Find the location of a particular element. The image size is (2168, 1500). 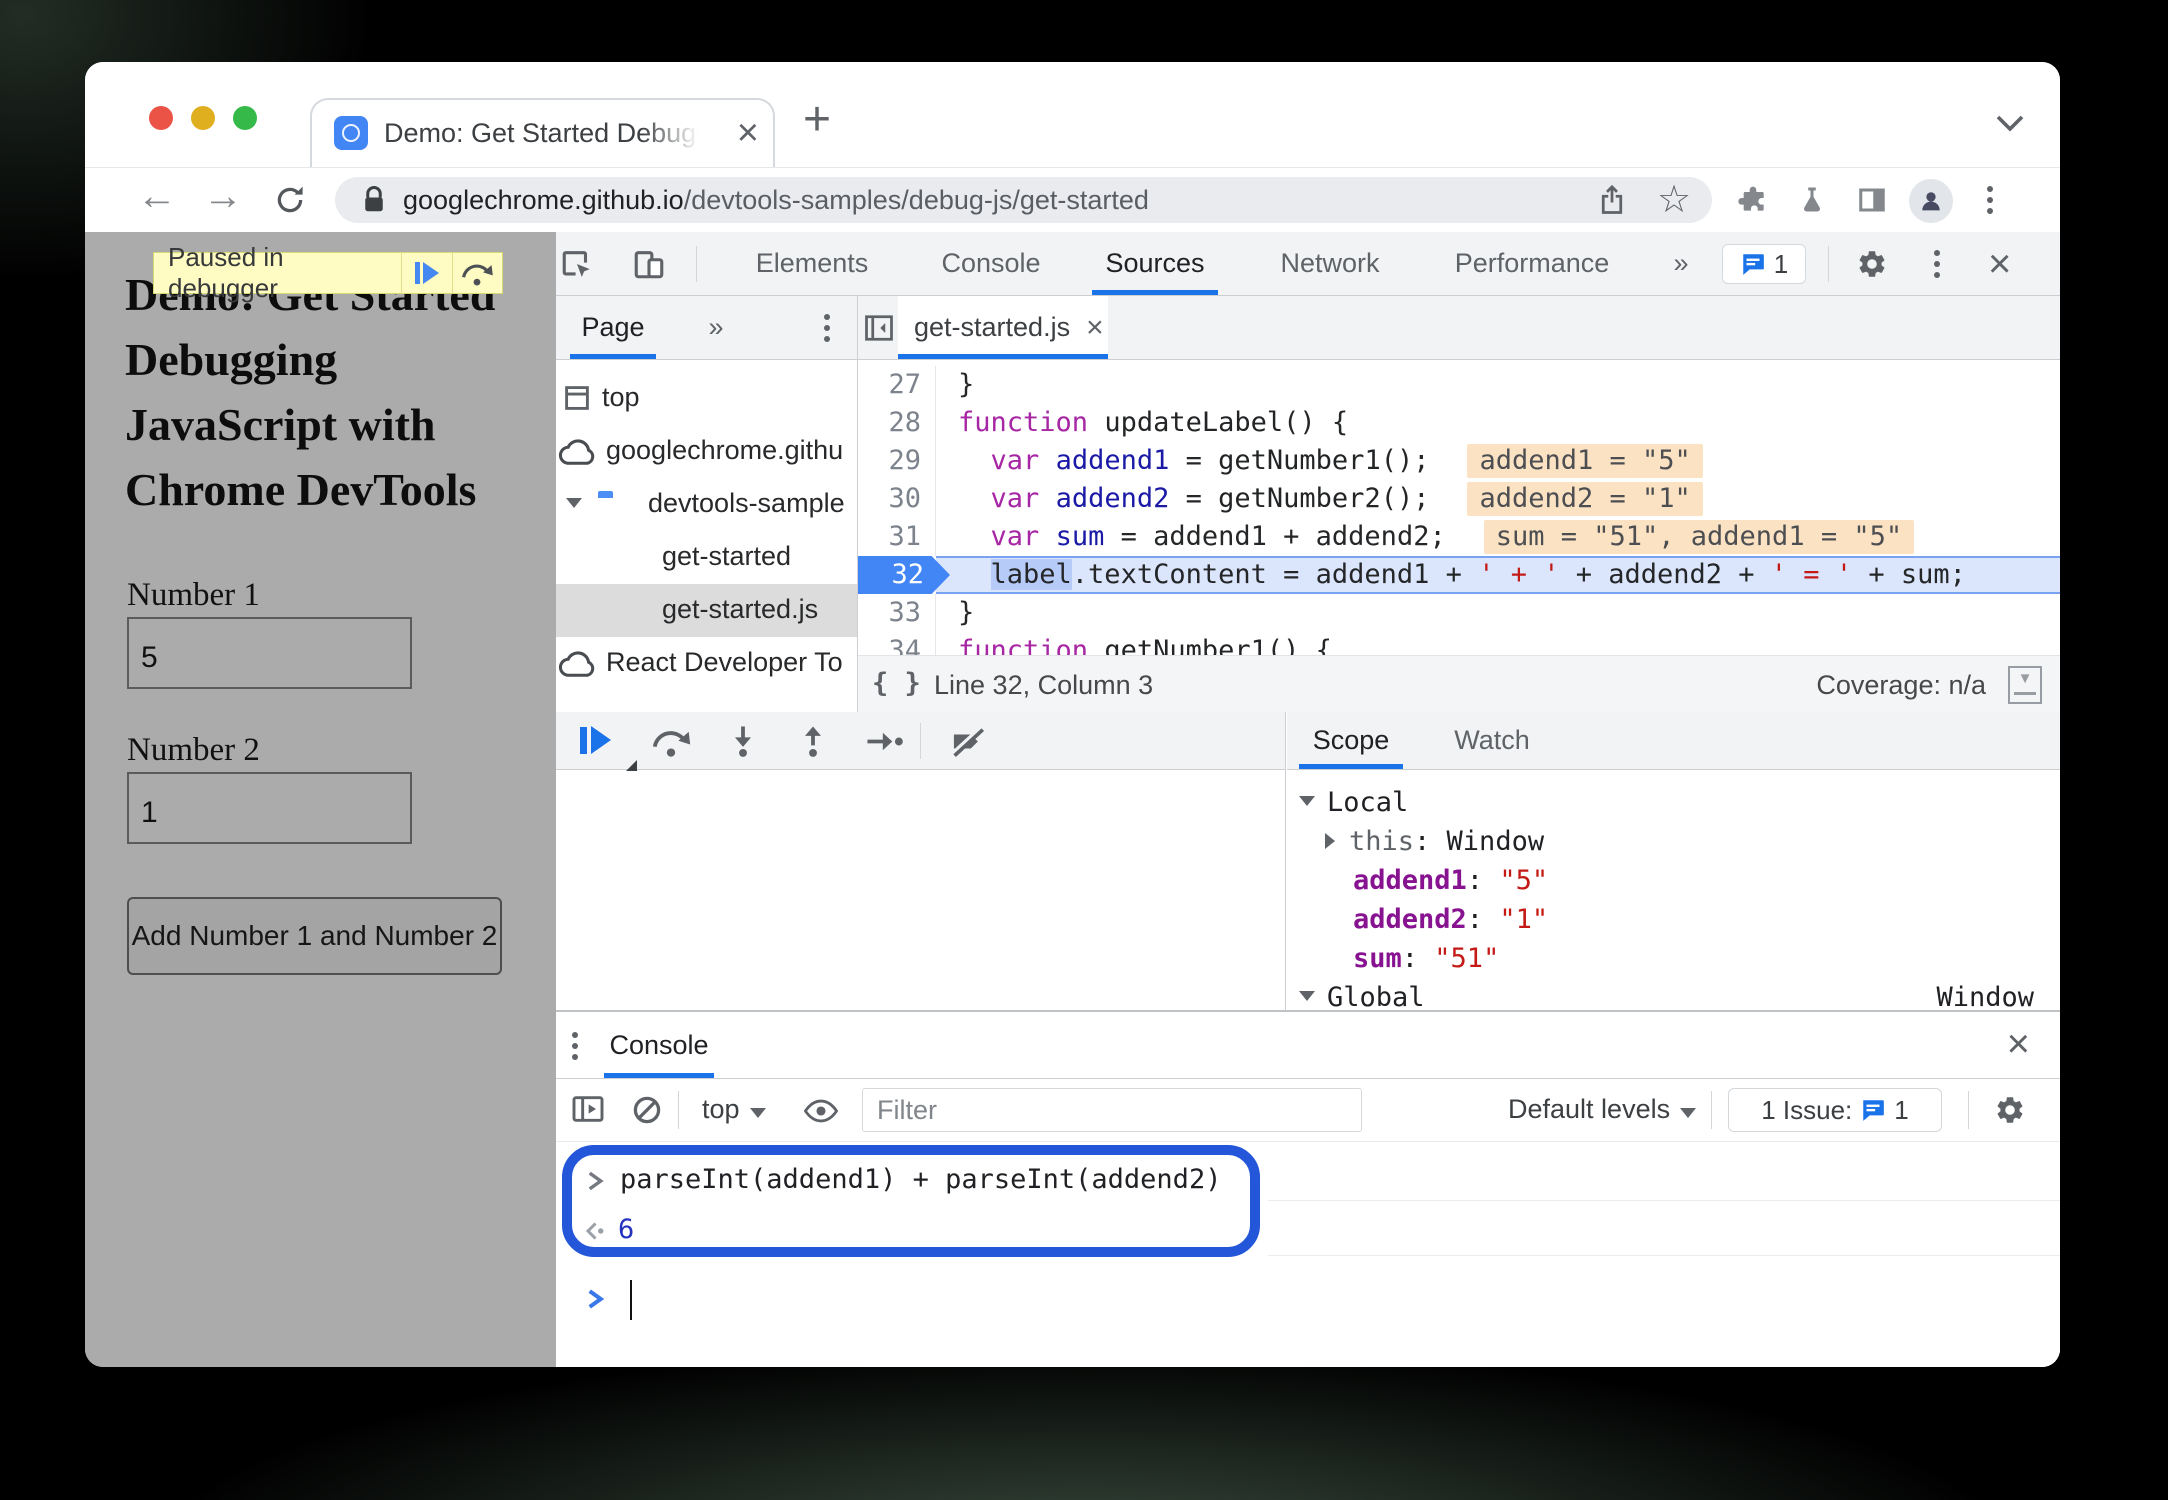

number2-input: 1 is located at coordinates (269, 808).